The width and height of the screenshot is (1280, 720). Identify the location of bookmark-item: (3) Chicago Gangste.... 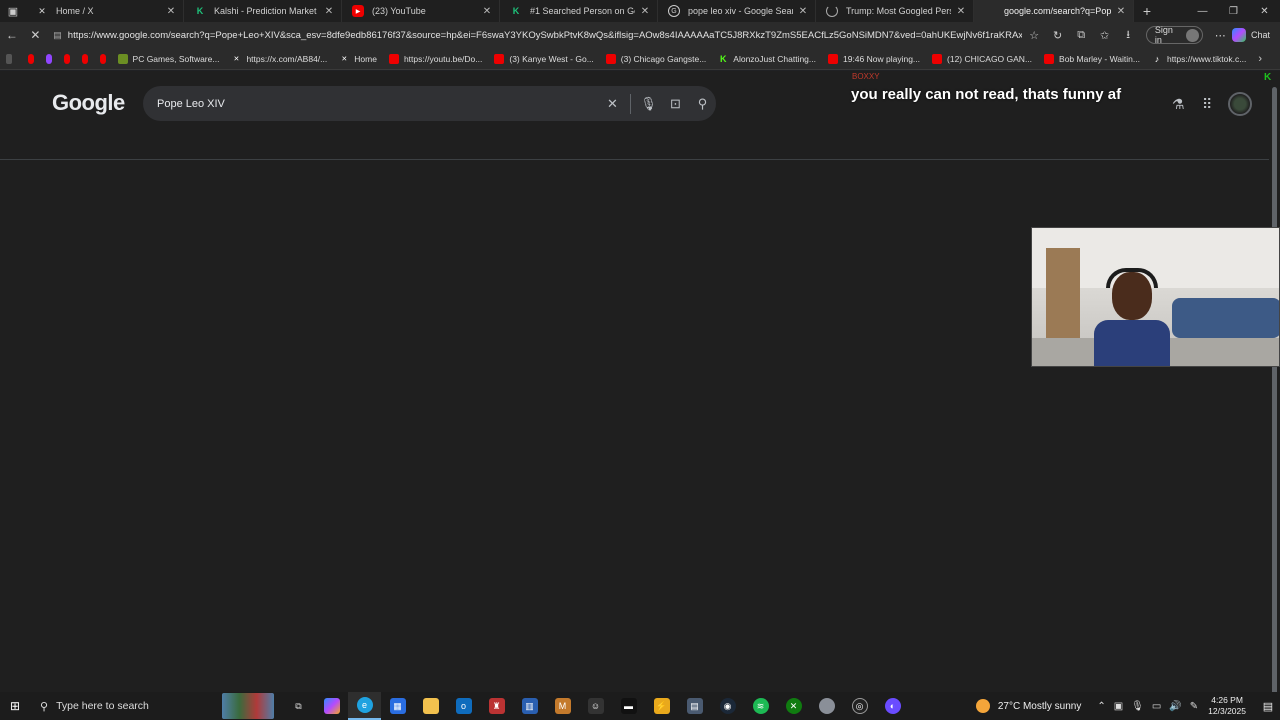
(655, 58).